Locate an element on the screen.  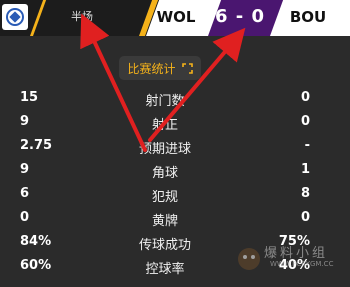
stat-home-value: 15 is located at coordinates (29, 97).